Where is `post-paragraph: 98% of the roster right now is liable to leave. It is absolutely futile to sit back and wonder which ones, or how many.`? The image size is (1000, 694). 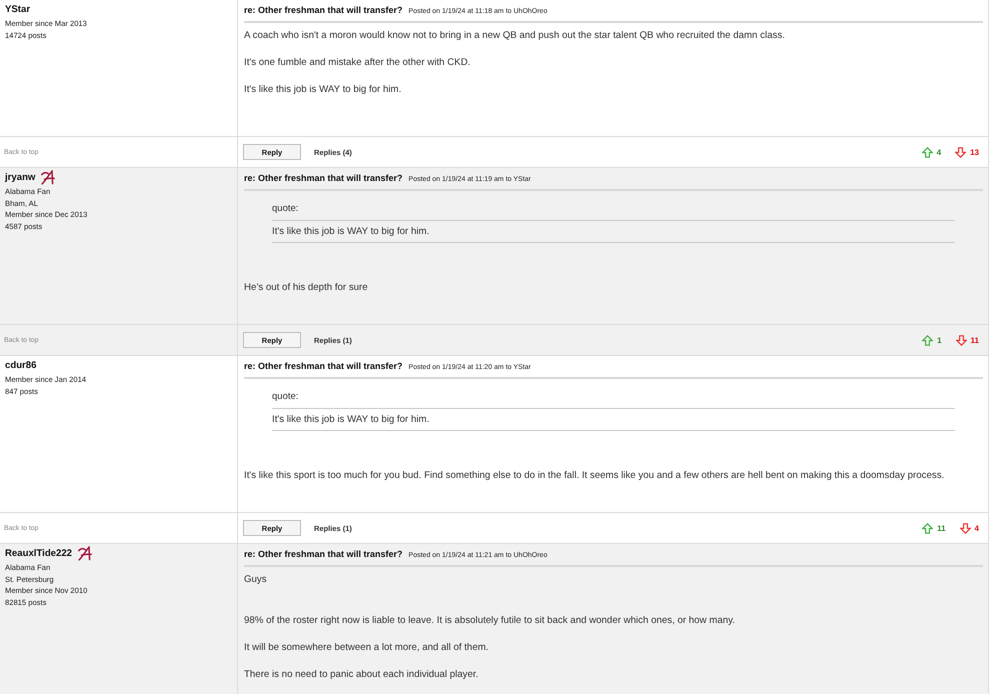 post-paragraph: 98% of the roster right now is liable to leave. It is absolutely futile to sit back and wonder which ones, or how many. is located at coordinates (490, 620).